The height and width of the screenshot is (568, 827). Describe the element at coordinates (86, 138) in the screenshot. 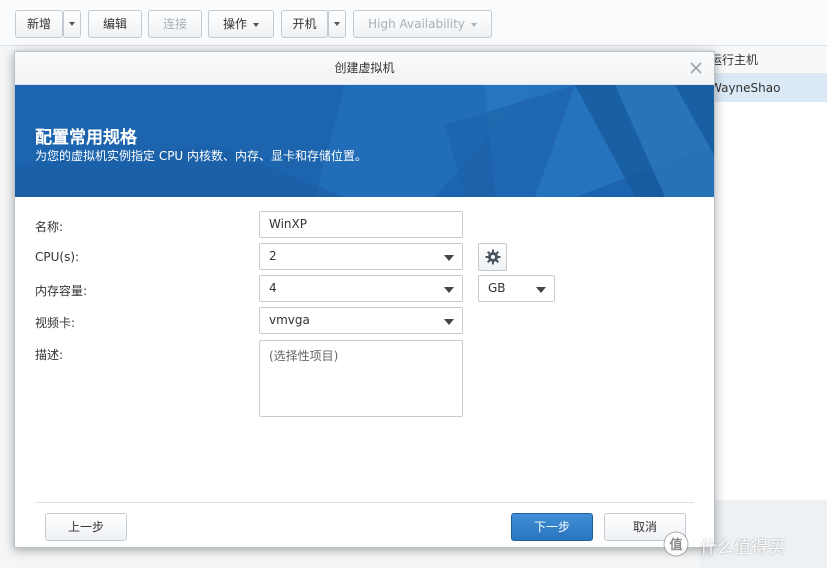

I see `banner-title: 配置常用规格` at that location.